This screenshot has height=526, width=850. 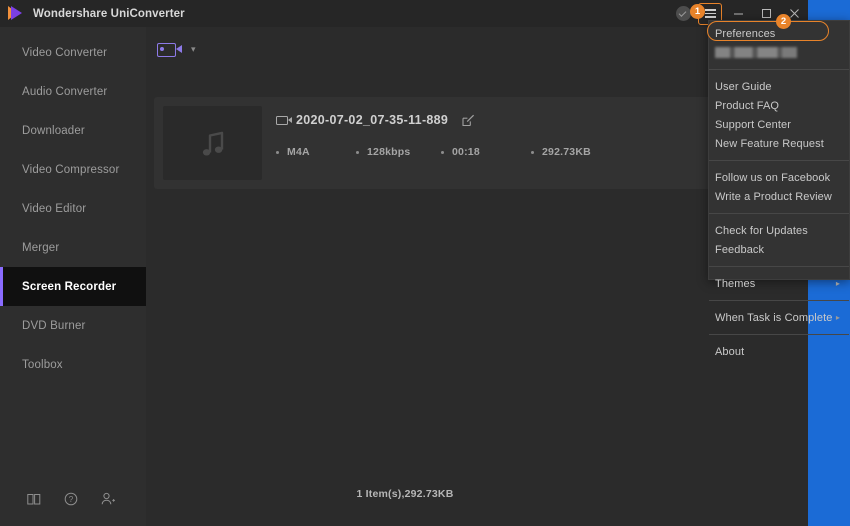 I want to click on video-camera-icon, so click(x=169, y=49).